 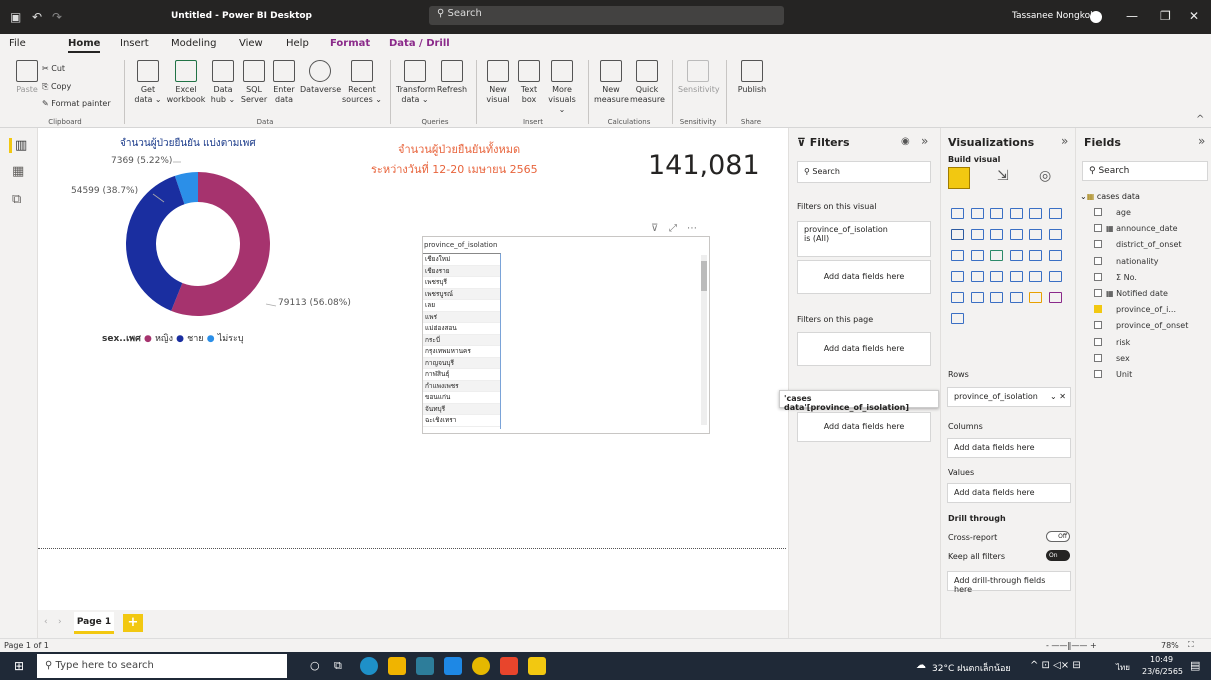 What do you see at coordinates (1009, 493) in the screenshot?
I see `values-dropzone: Add data fields here` at bounding box center [1009, 493].